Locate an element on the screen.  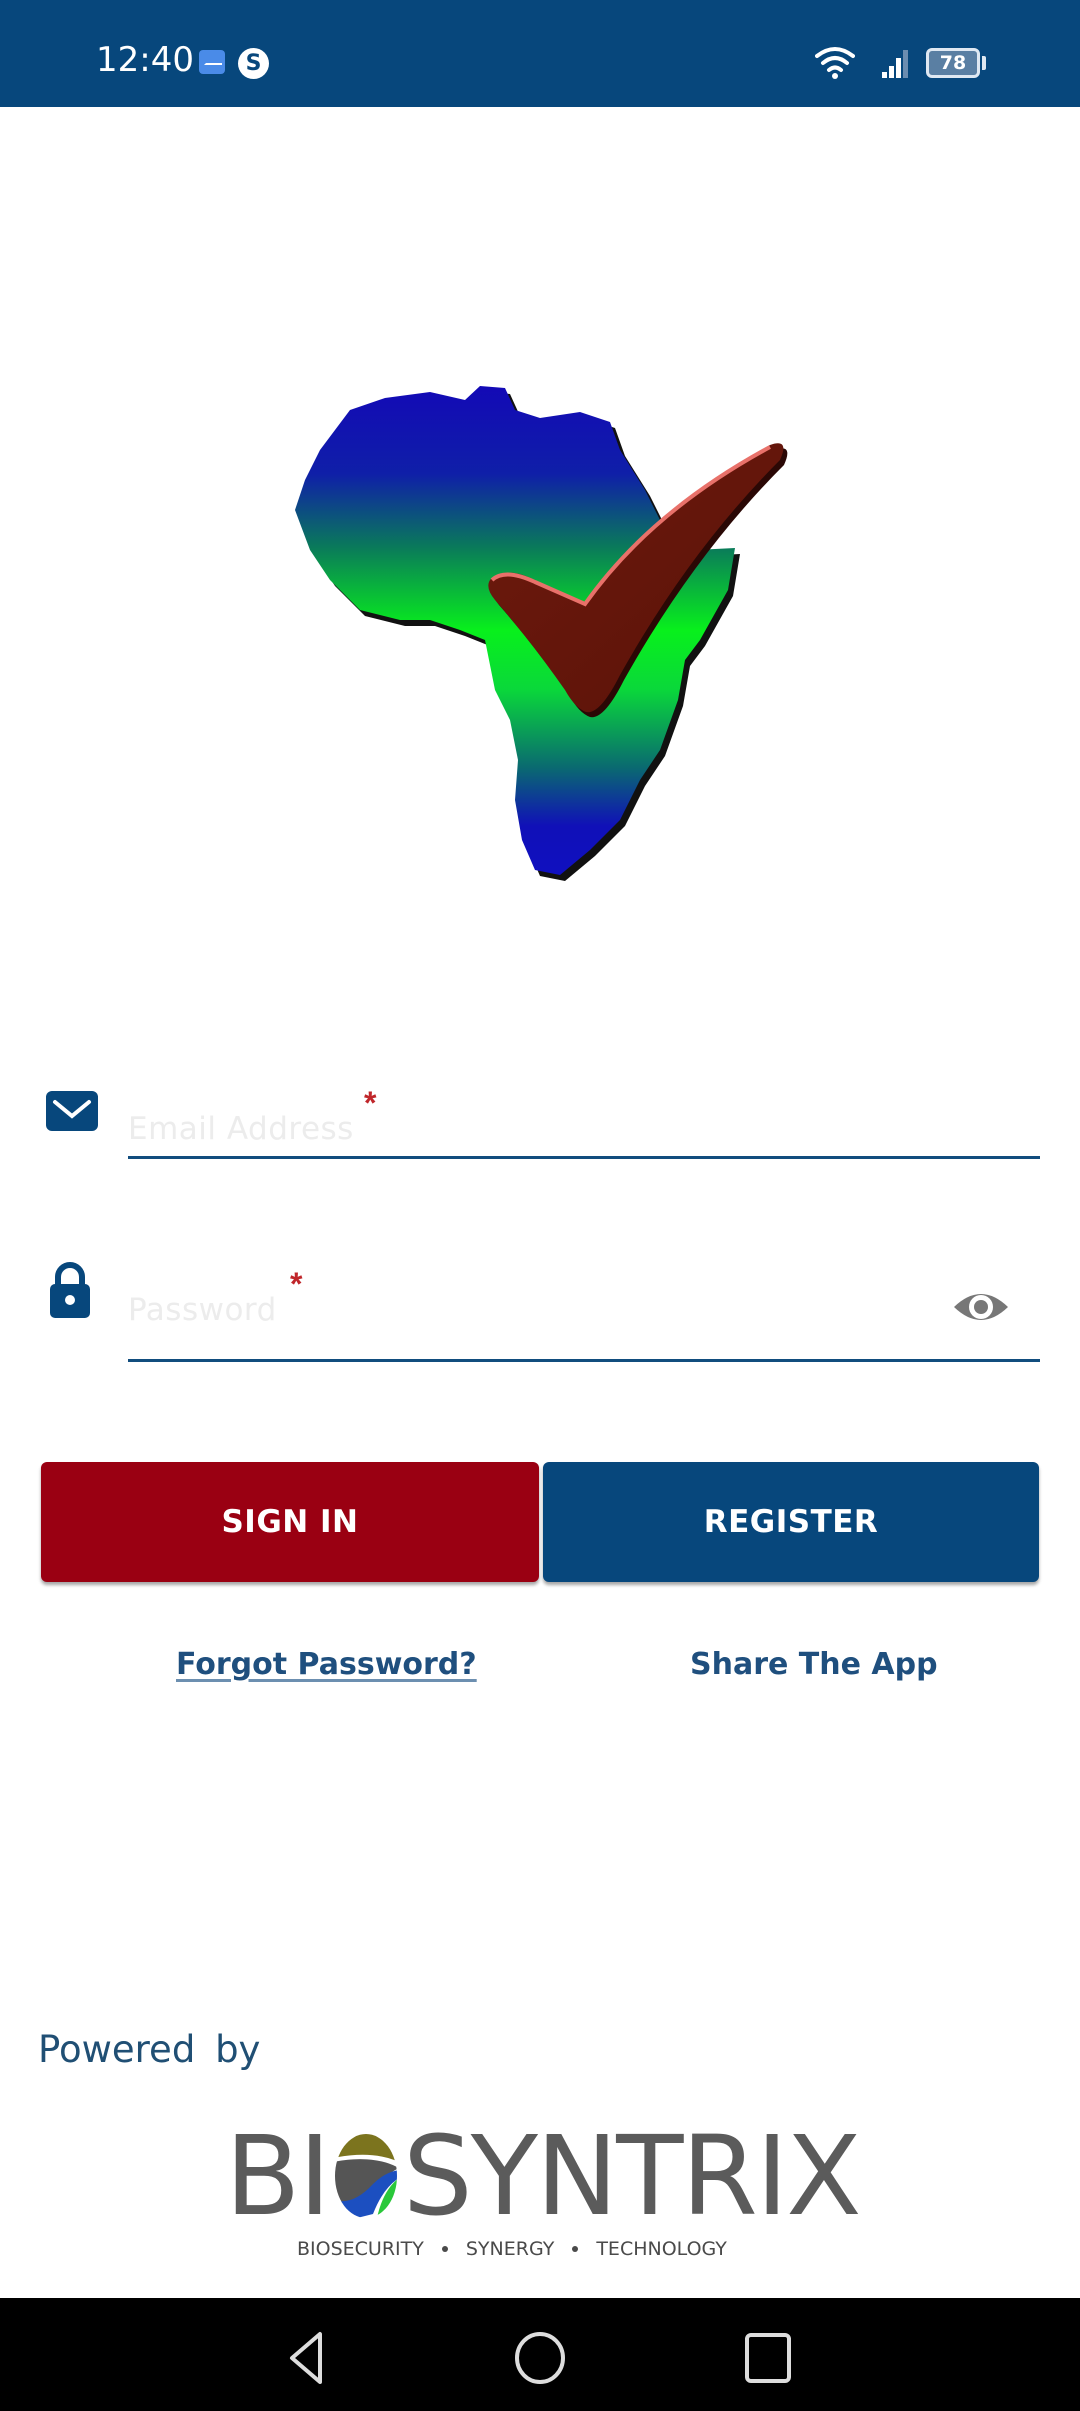
sign-in-button: SIGN IN is located at coordinates (290, 1522).